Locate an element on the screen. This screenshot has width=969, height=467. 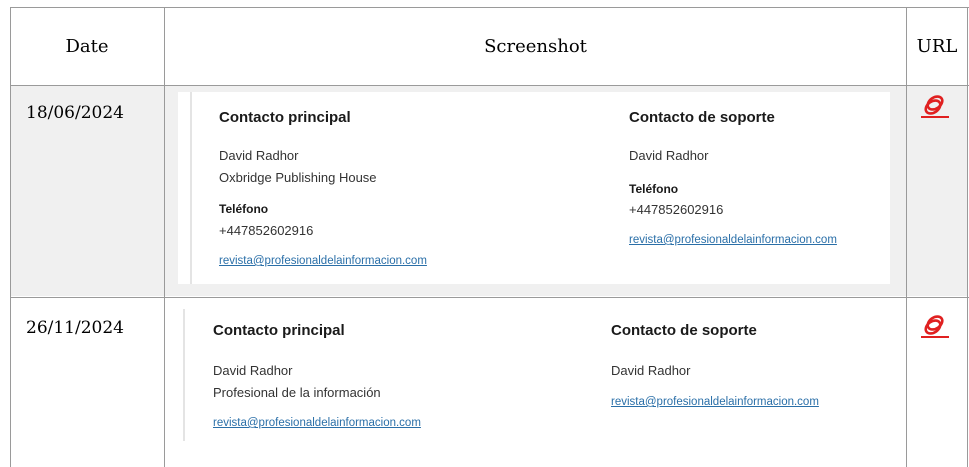
primary-contact-org: Profesional de la información is located at coordinates (297, 392).